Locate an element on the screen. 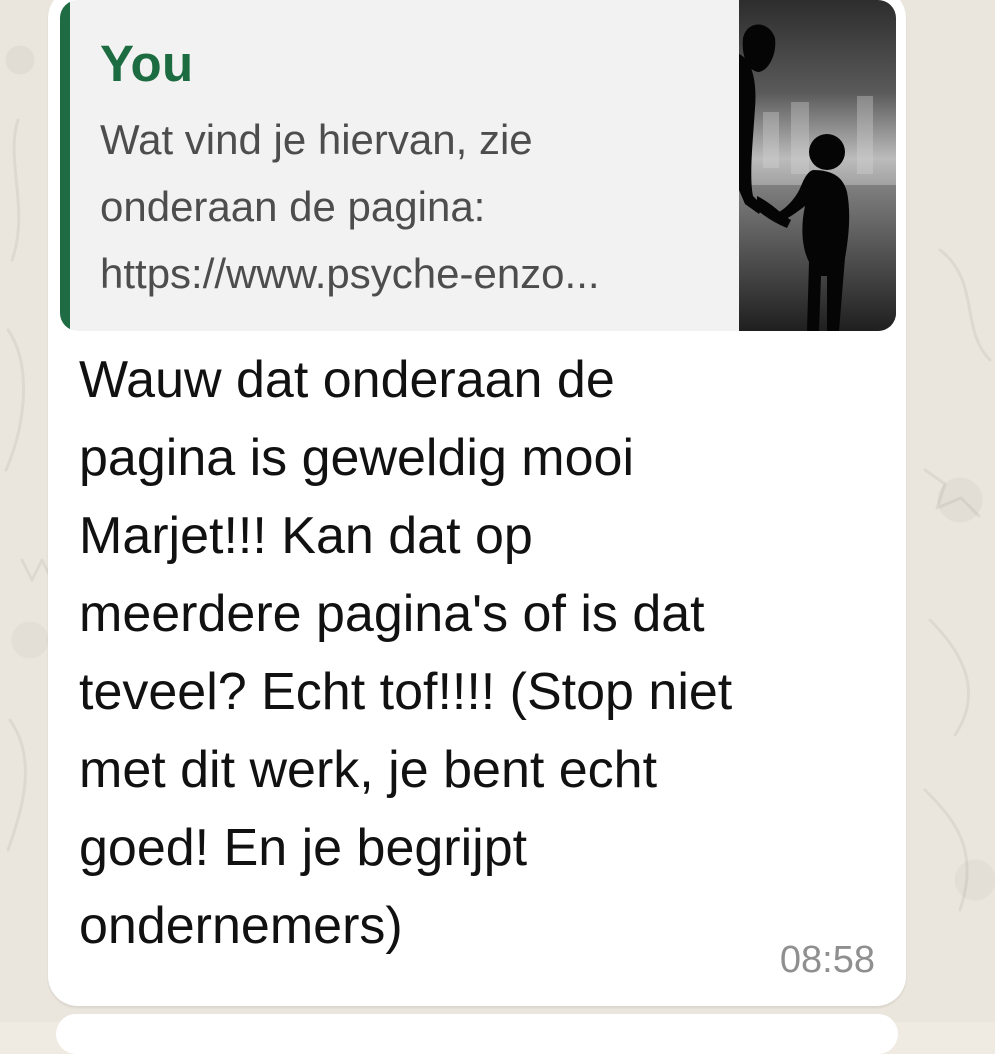 Image resolution: width=995 pixels, height=1054 pixels. quoted-thumbnail is located at coordinates (817, 165).